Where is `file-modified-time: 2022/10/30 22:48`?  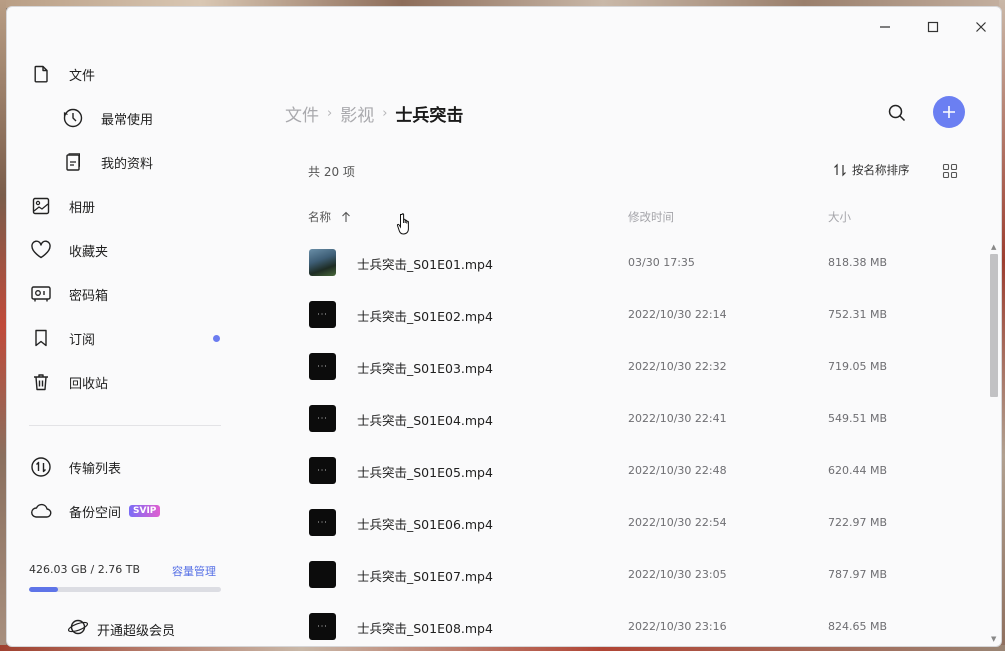
file-modified-time: 2022/10/30 22:48 is located at coordinates (677, 470).